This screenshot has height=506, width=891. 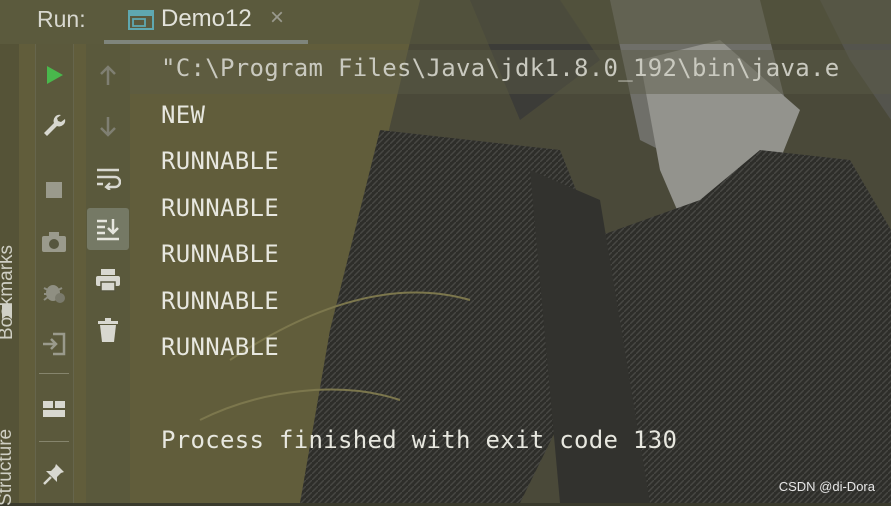 What do you see at coordinates (108, 126) in the screenshot?
I see `arrow-down-icon` at bounding box center [108, 126].